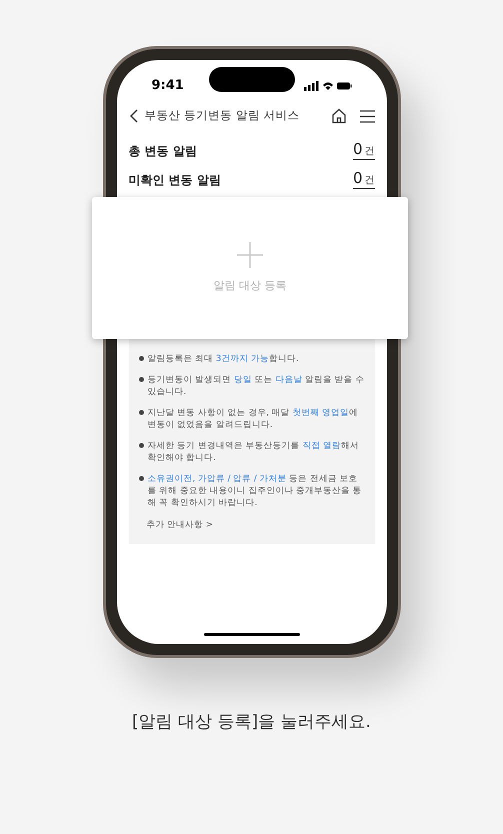  I want to click on status-time: 9:41, so click(168, 85).